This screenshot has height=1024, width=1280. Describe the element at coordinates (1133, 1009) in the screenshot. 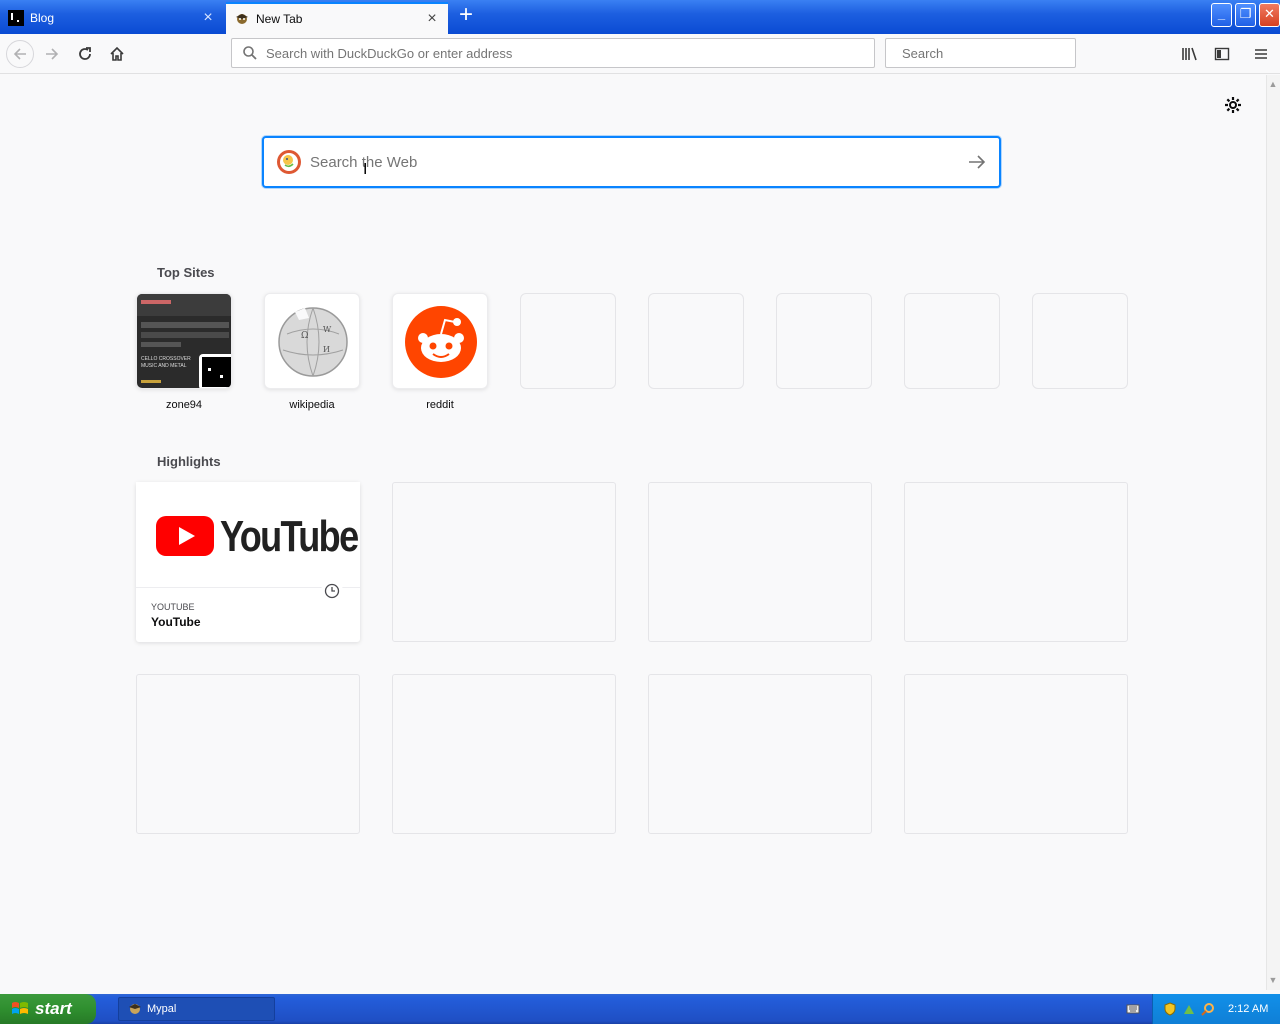

I see `keyboard-icon` at that location.